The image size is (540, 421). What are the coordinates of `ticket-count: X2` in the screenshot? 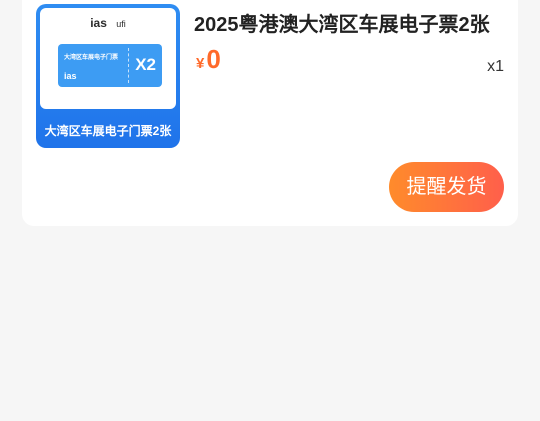 It's located at (145, 64).